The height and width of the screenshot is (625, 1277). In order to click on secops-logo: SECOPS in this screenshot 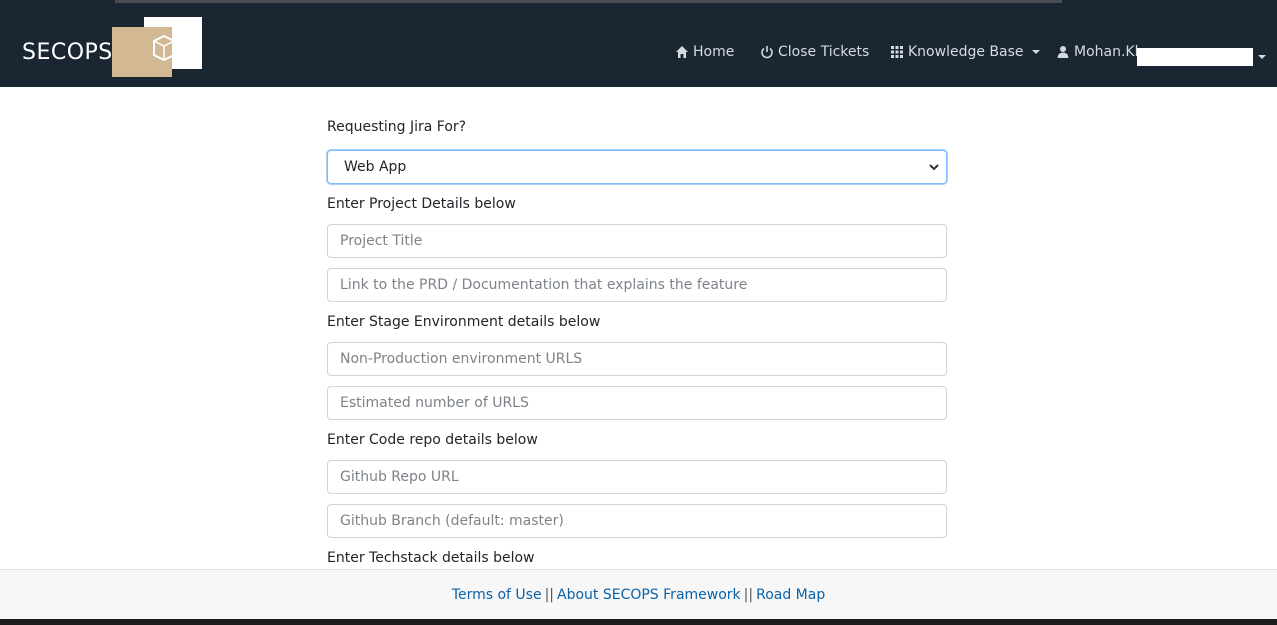, I will do `click(112, 47)`.